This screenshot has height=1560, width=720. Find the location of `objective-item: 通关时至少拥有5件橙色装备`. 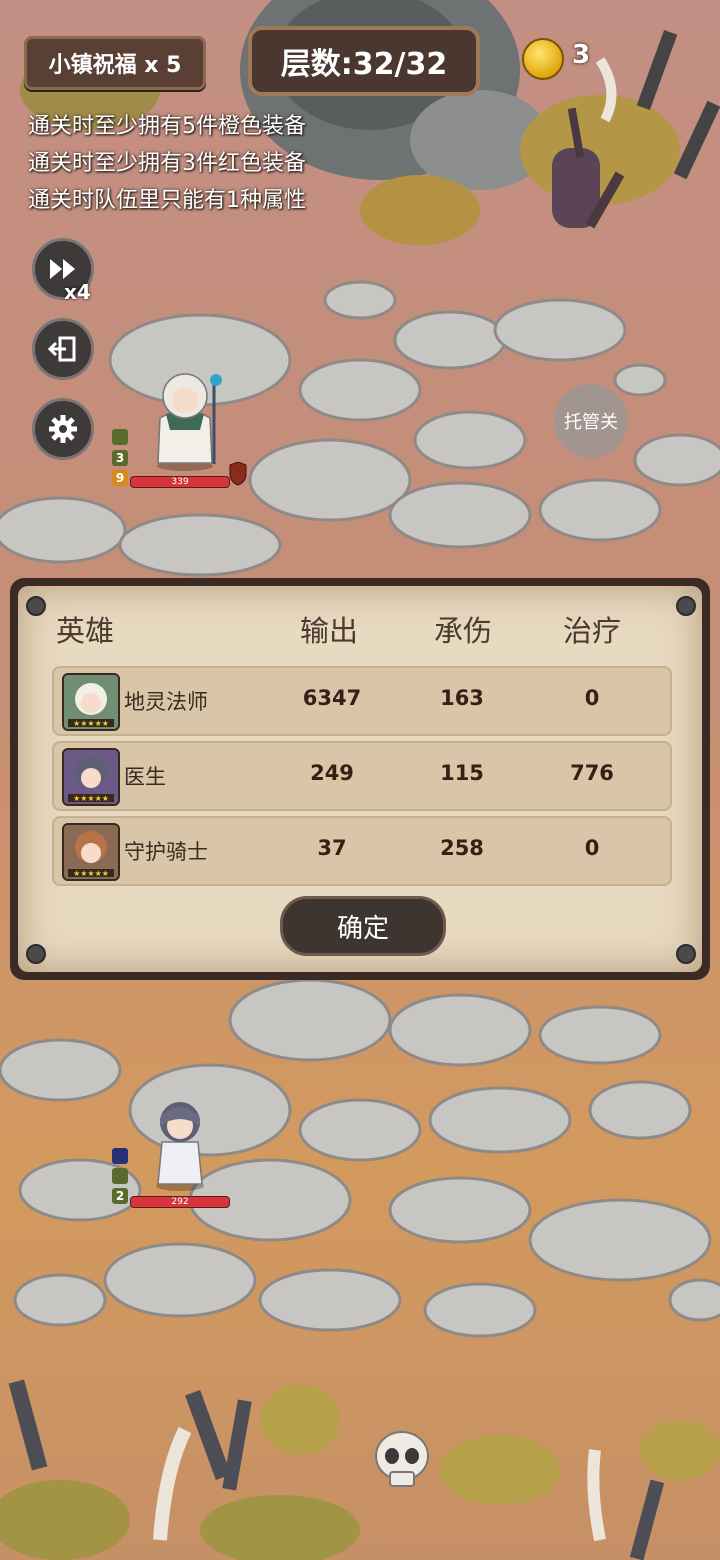

objective-item: 通关时至少拥有5件橙色装备 is located at coordinates (167, 126).